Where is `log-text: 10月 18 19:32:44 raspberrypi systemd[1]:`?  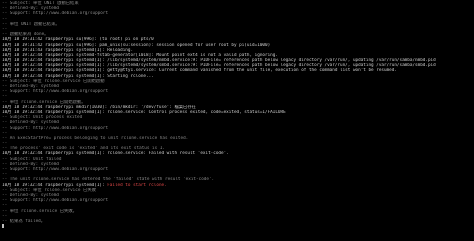
log-text: 10月 18 19:32:44 raspberrypi systemd[1]: is located at coordinates (55, 185).